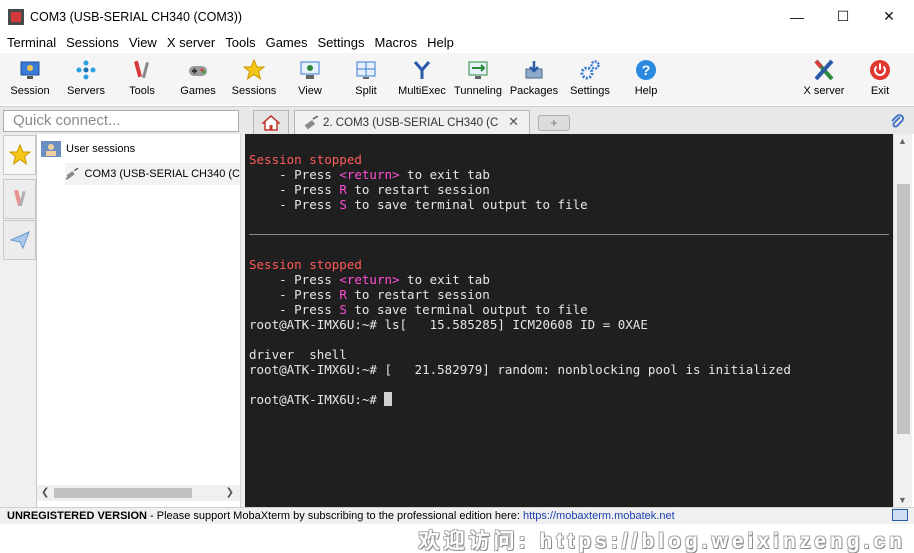 This screenshot has height=553, width=914. What do you see at coordinates (797, 16) in the screenshot?
I see `minimize-button: —` at bounding box center [797, 16].